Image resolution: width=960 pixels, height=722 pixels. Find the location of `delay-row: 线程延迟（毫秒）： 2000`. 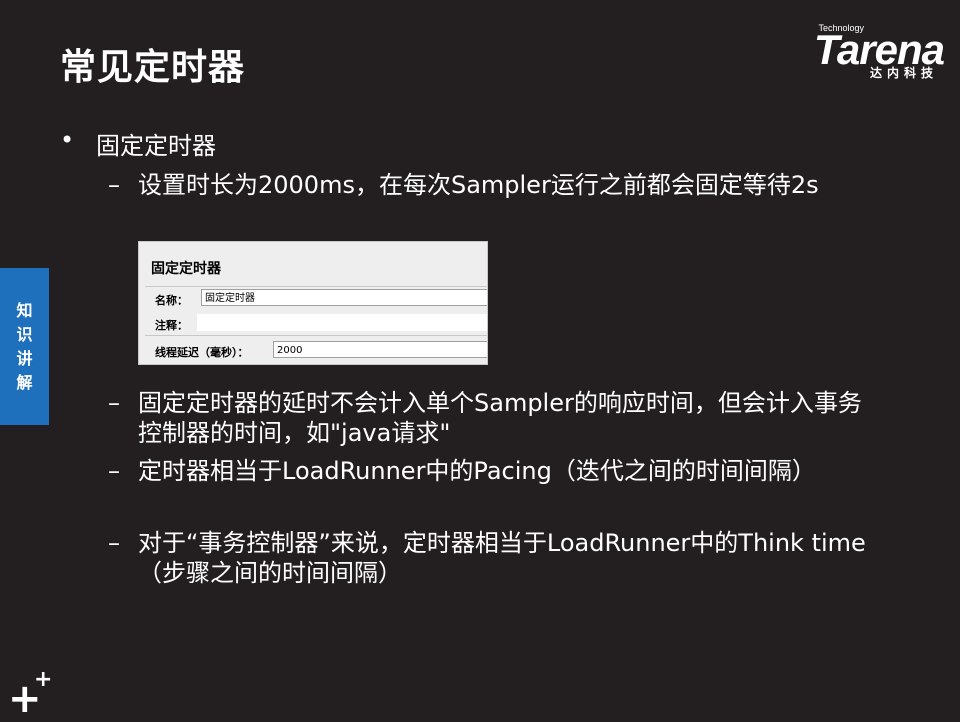

delay-row: 线程延迟（毫秒）： 2000 is located at coordinates (319, 351).